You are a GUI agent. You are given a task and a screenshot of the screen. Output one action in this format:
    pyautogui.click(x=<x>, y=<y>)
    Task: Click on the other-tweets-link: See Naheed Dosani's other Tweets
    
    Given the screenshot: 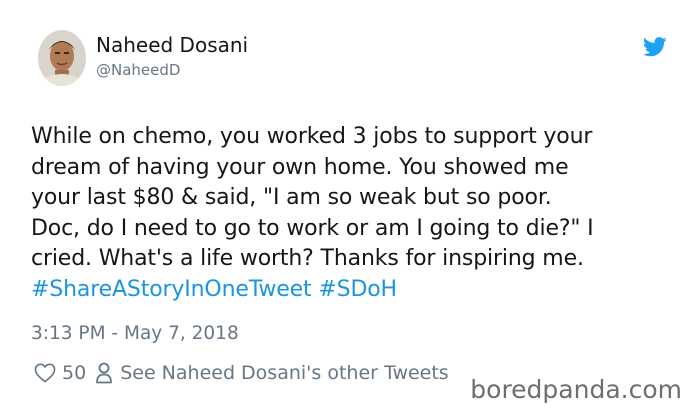 What is the action you would take?
    pyautogui.click(x=284, y=373)
    